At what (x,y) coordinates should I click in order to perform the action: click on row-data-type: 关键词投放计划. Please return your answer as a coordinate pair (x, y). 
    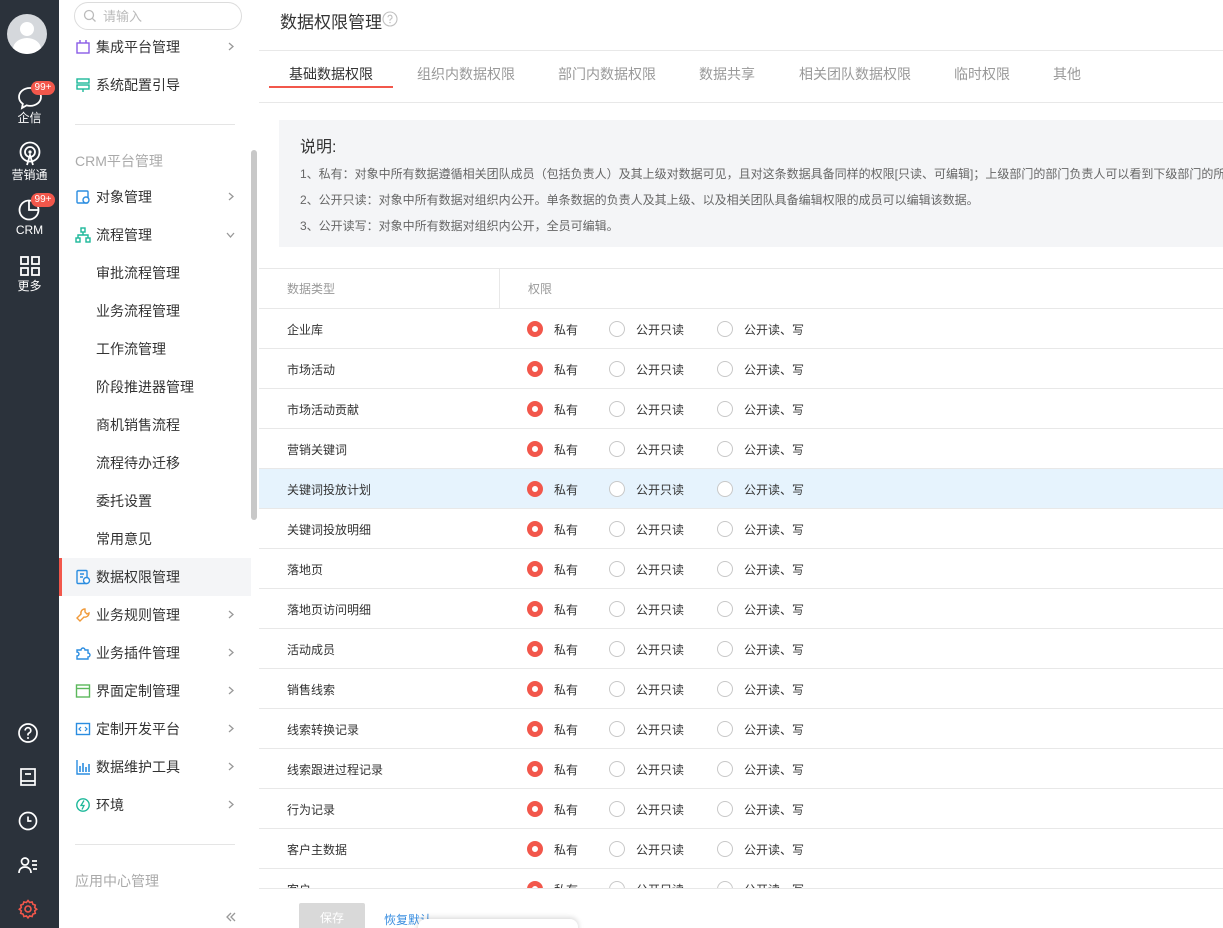
    Looking at the image, I should click on (329, 490).